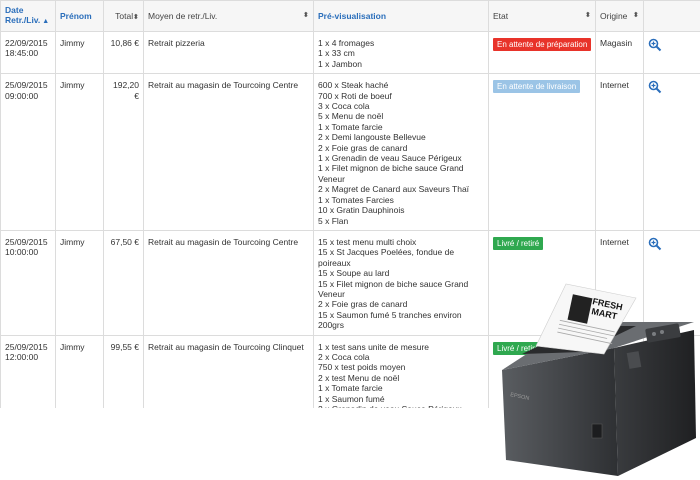  What do you see at coordinates (124, 43) in the screenshot?
I see `order-total: 10,86 €` at bounding box center [124, 43].